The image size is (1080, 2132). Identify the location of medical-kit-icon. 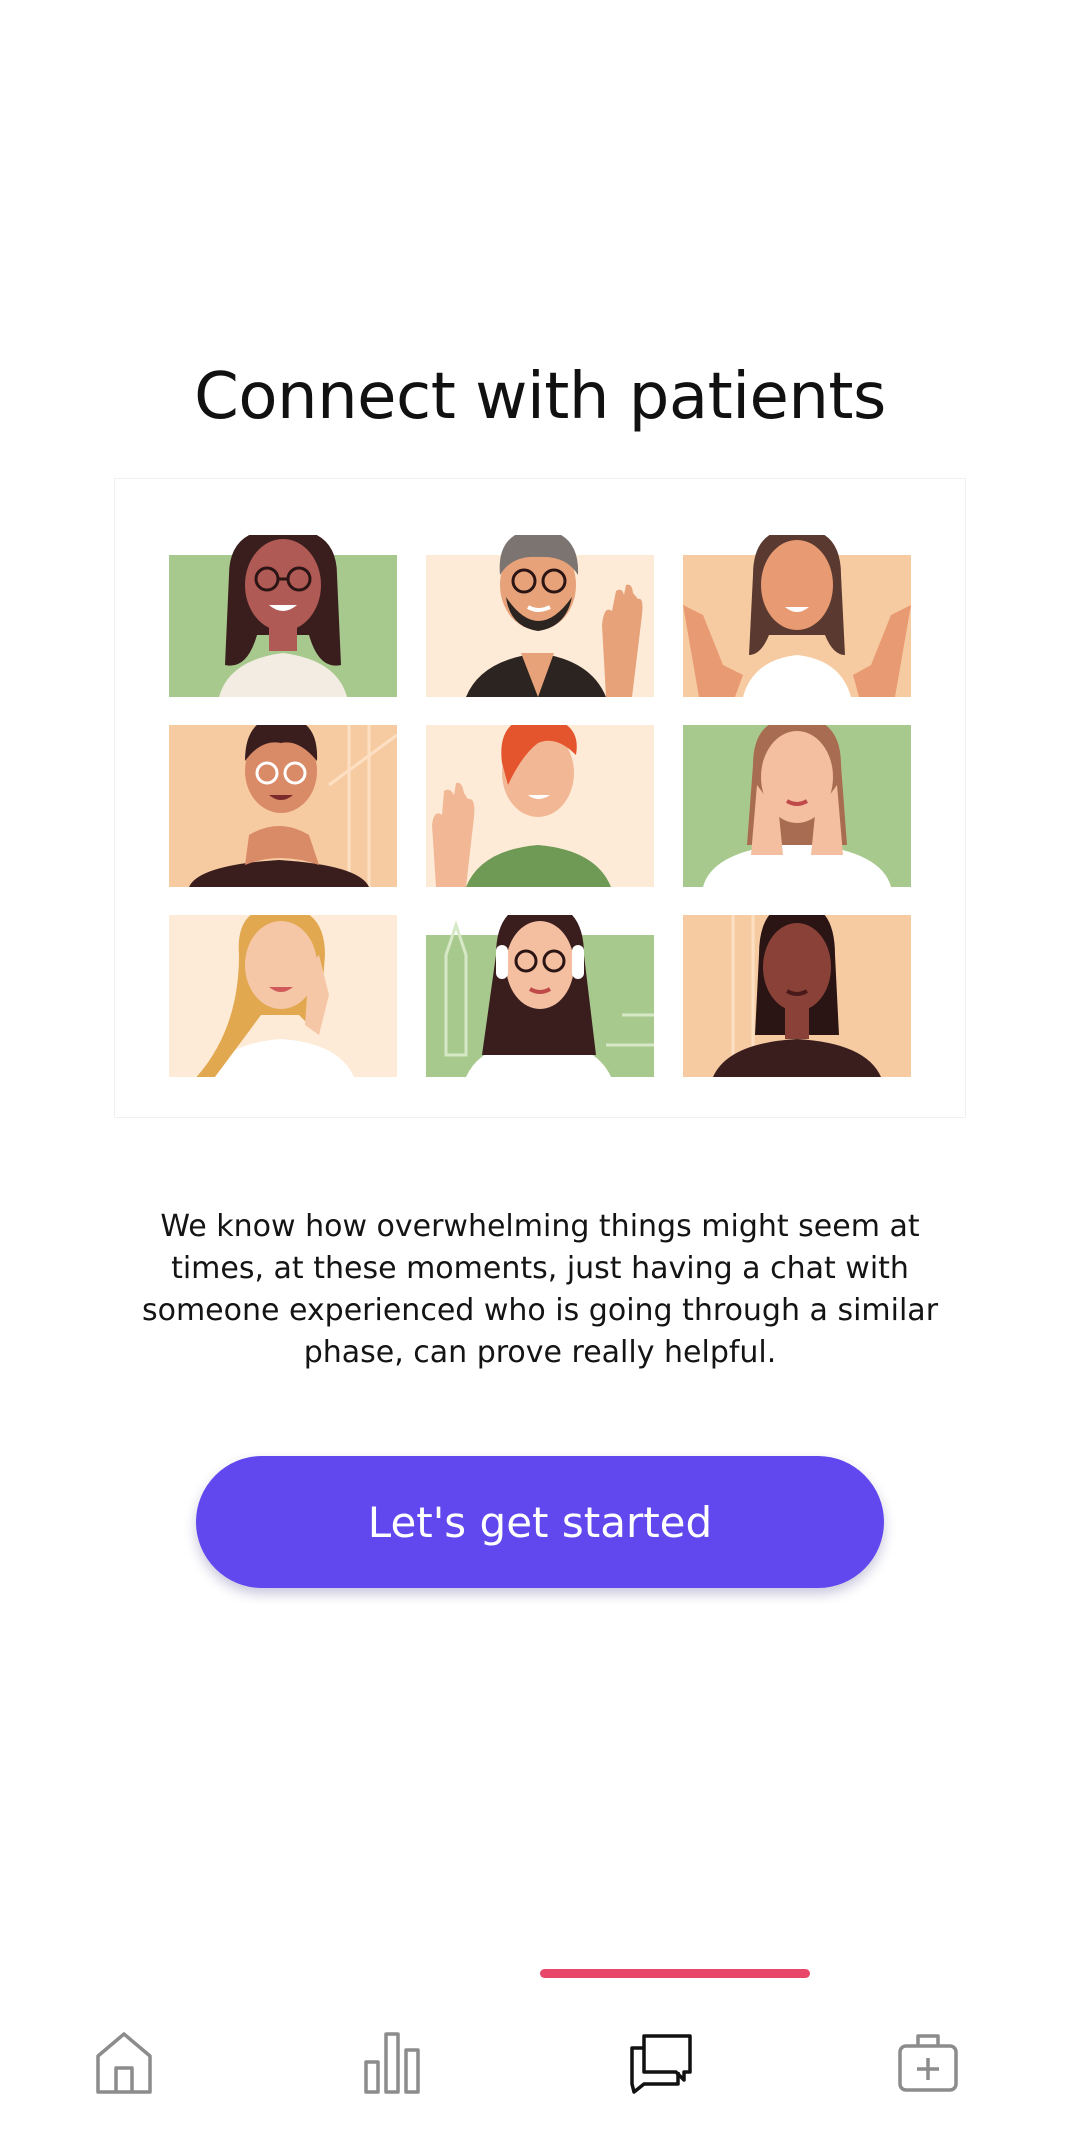
(928, 2063).